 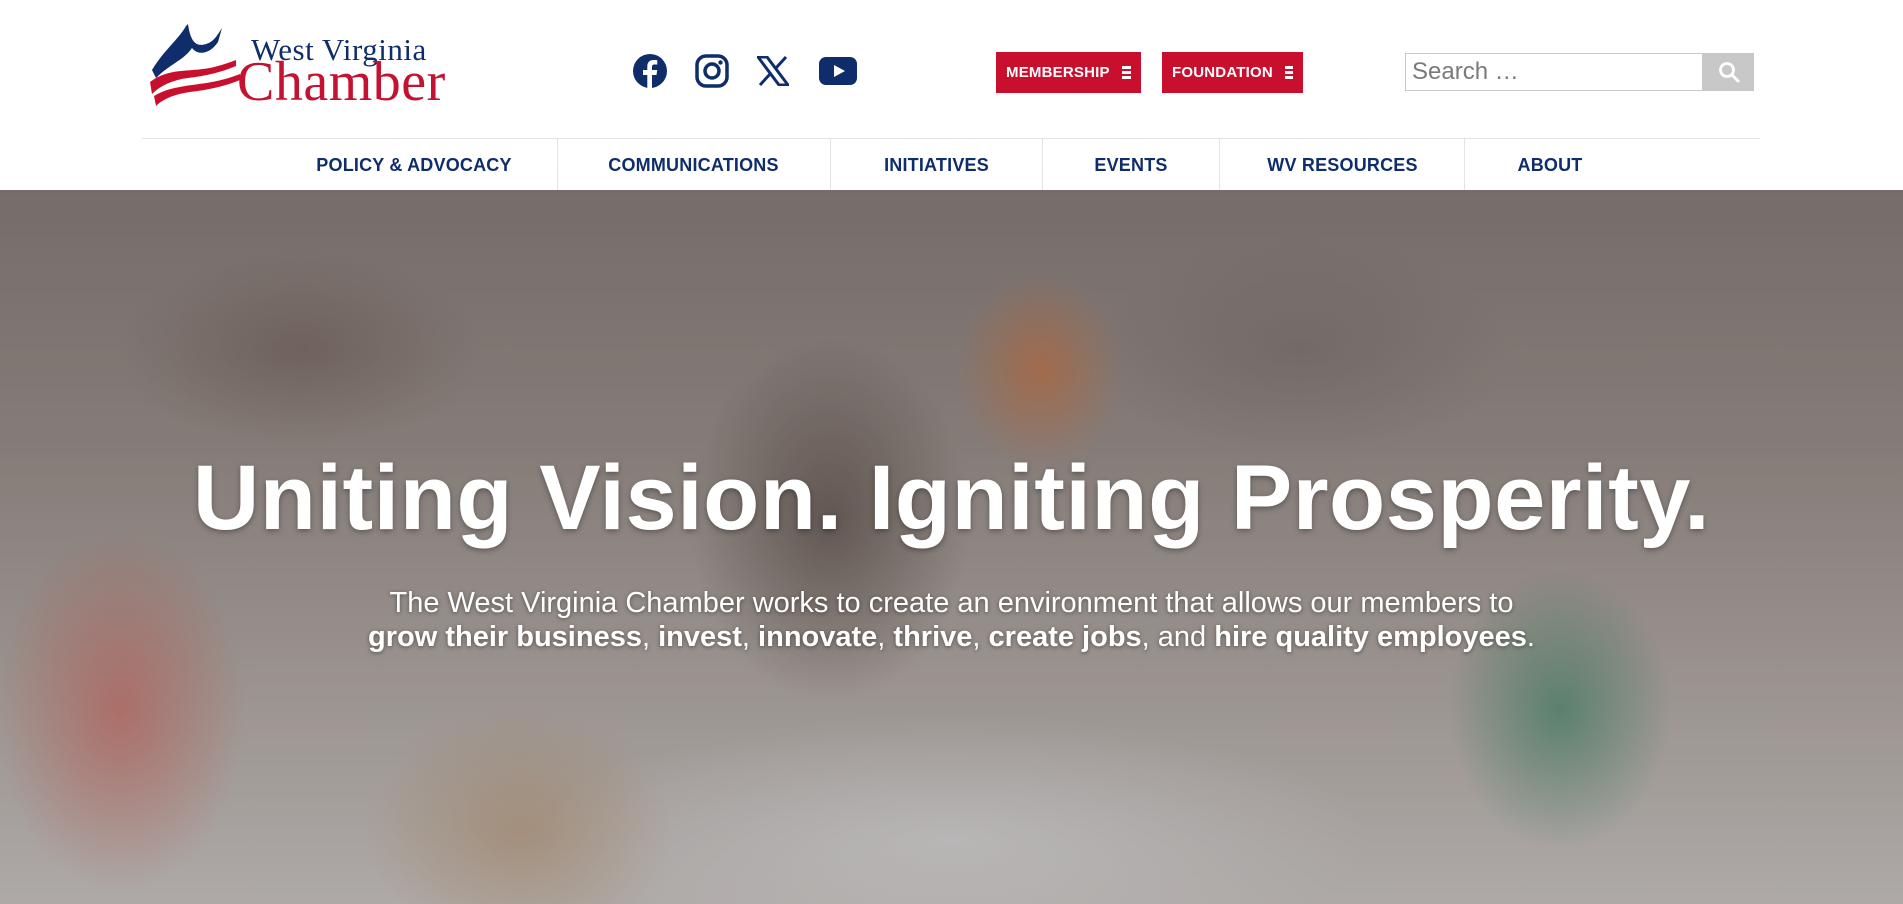 I want to click on chamber-logo: West Virginia Chamber, so click(x=330, y=66).